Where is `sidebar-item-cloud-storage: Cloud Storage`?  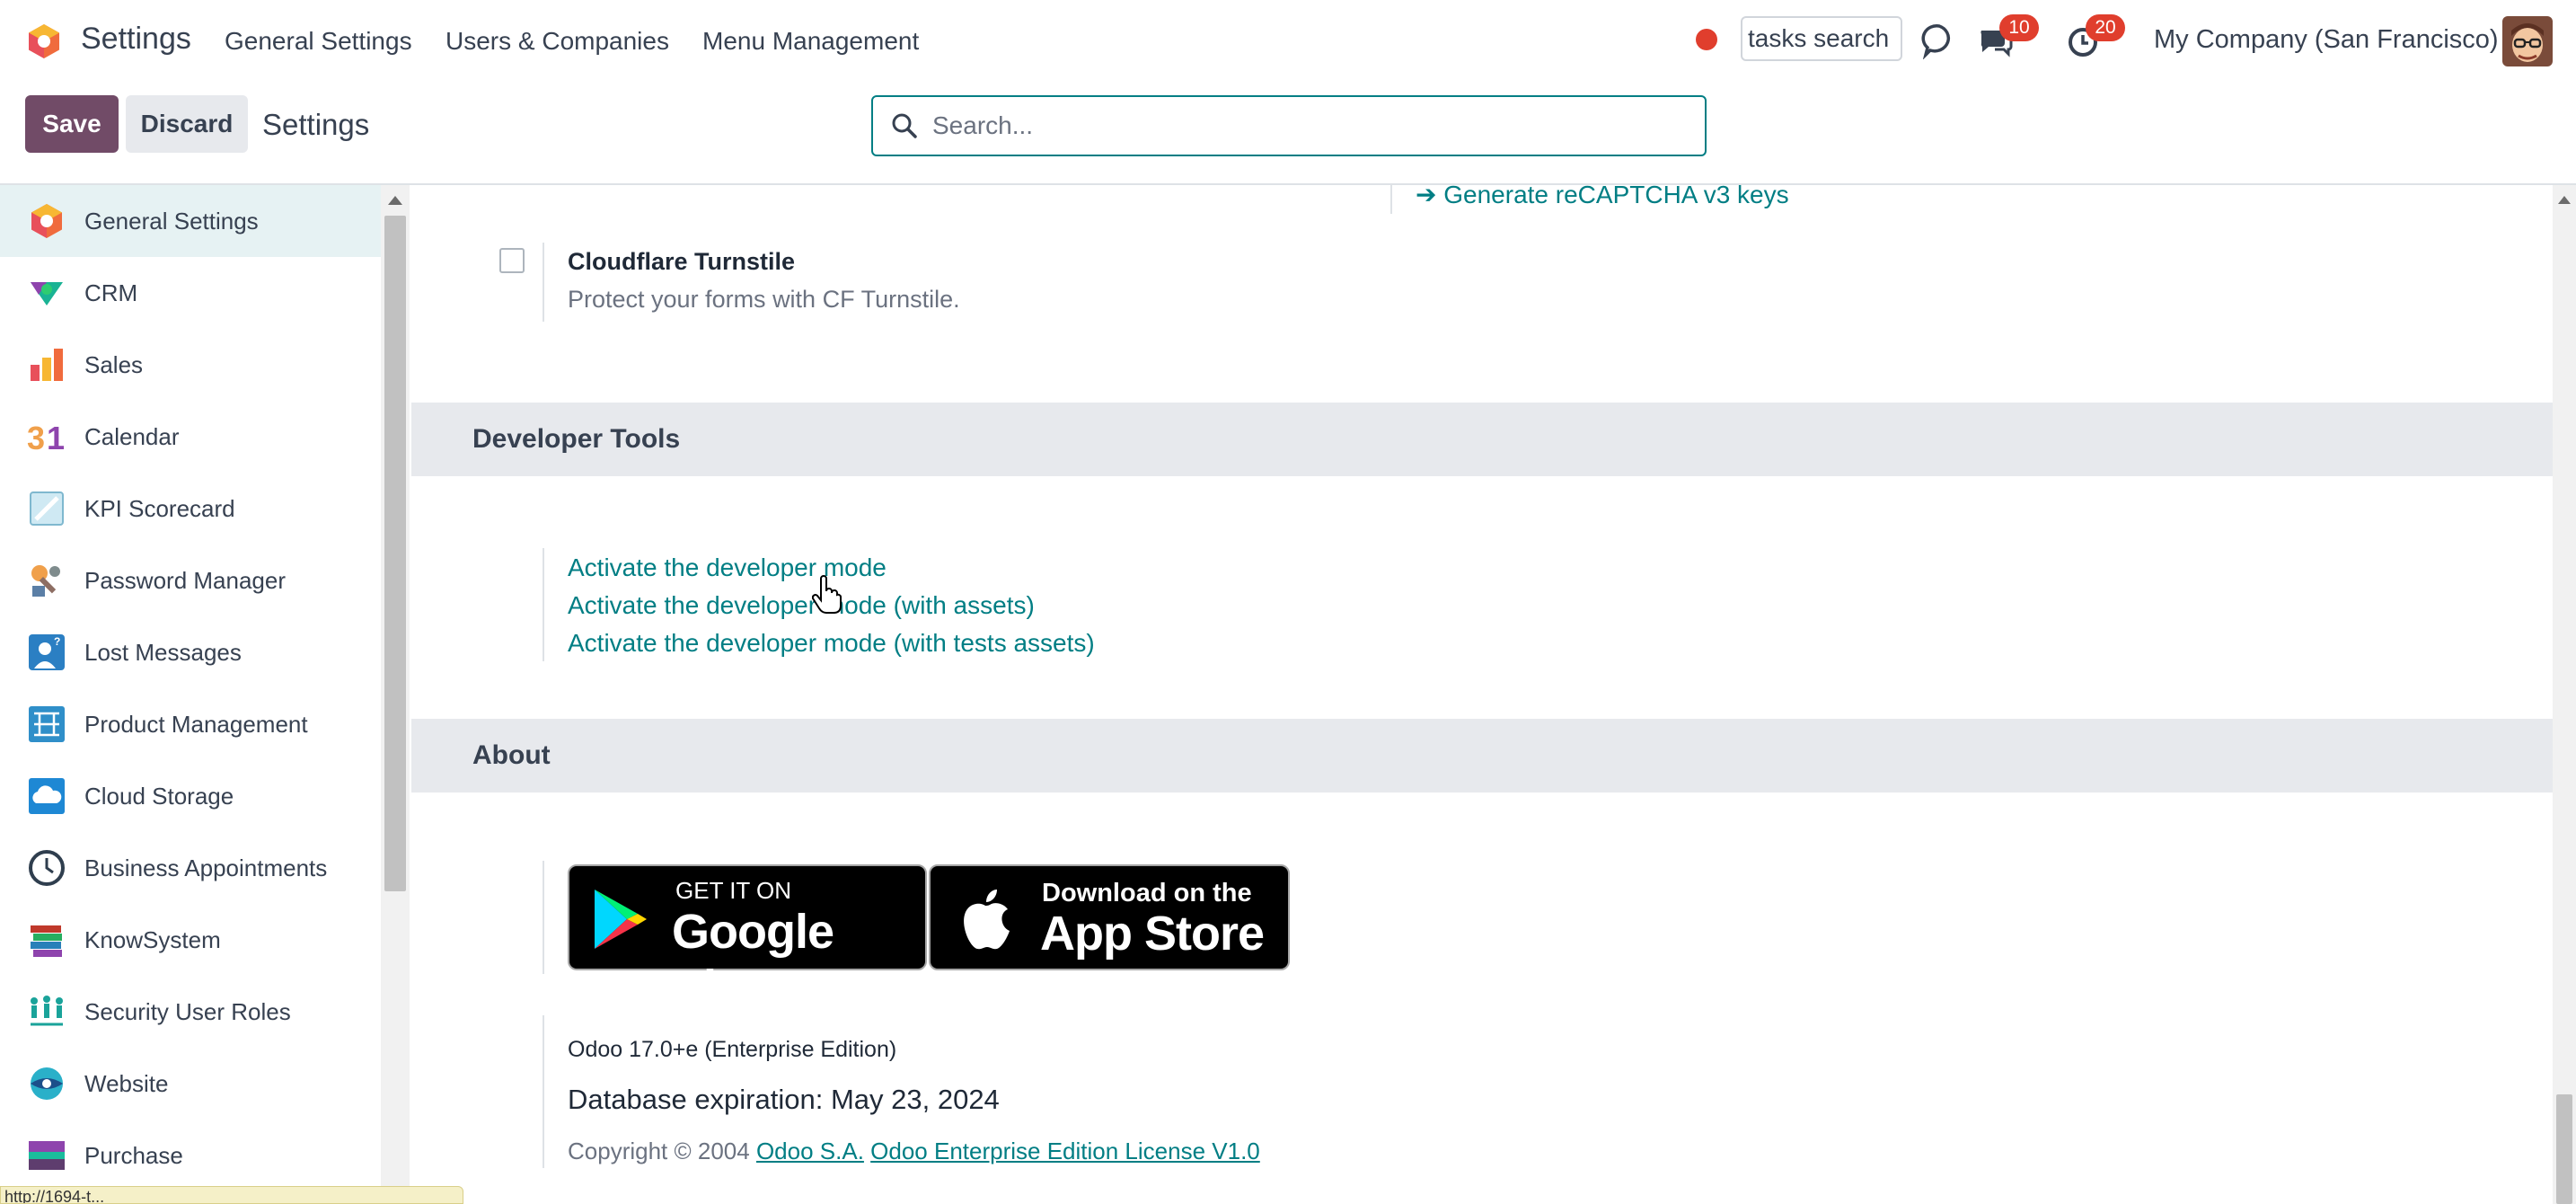 sidebar-item-cloud-storage: Cloud Storage is located at coordinates (190, 796).